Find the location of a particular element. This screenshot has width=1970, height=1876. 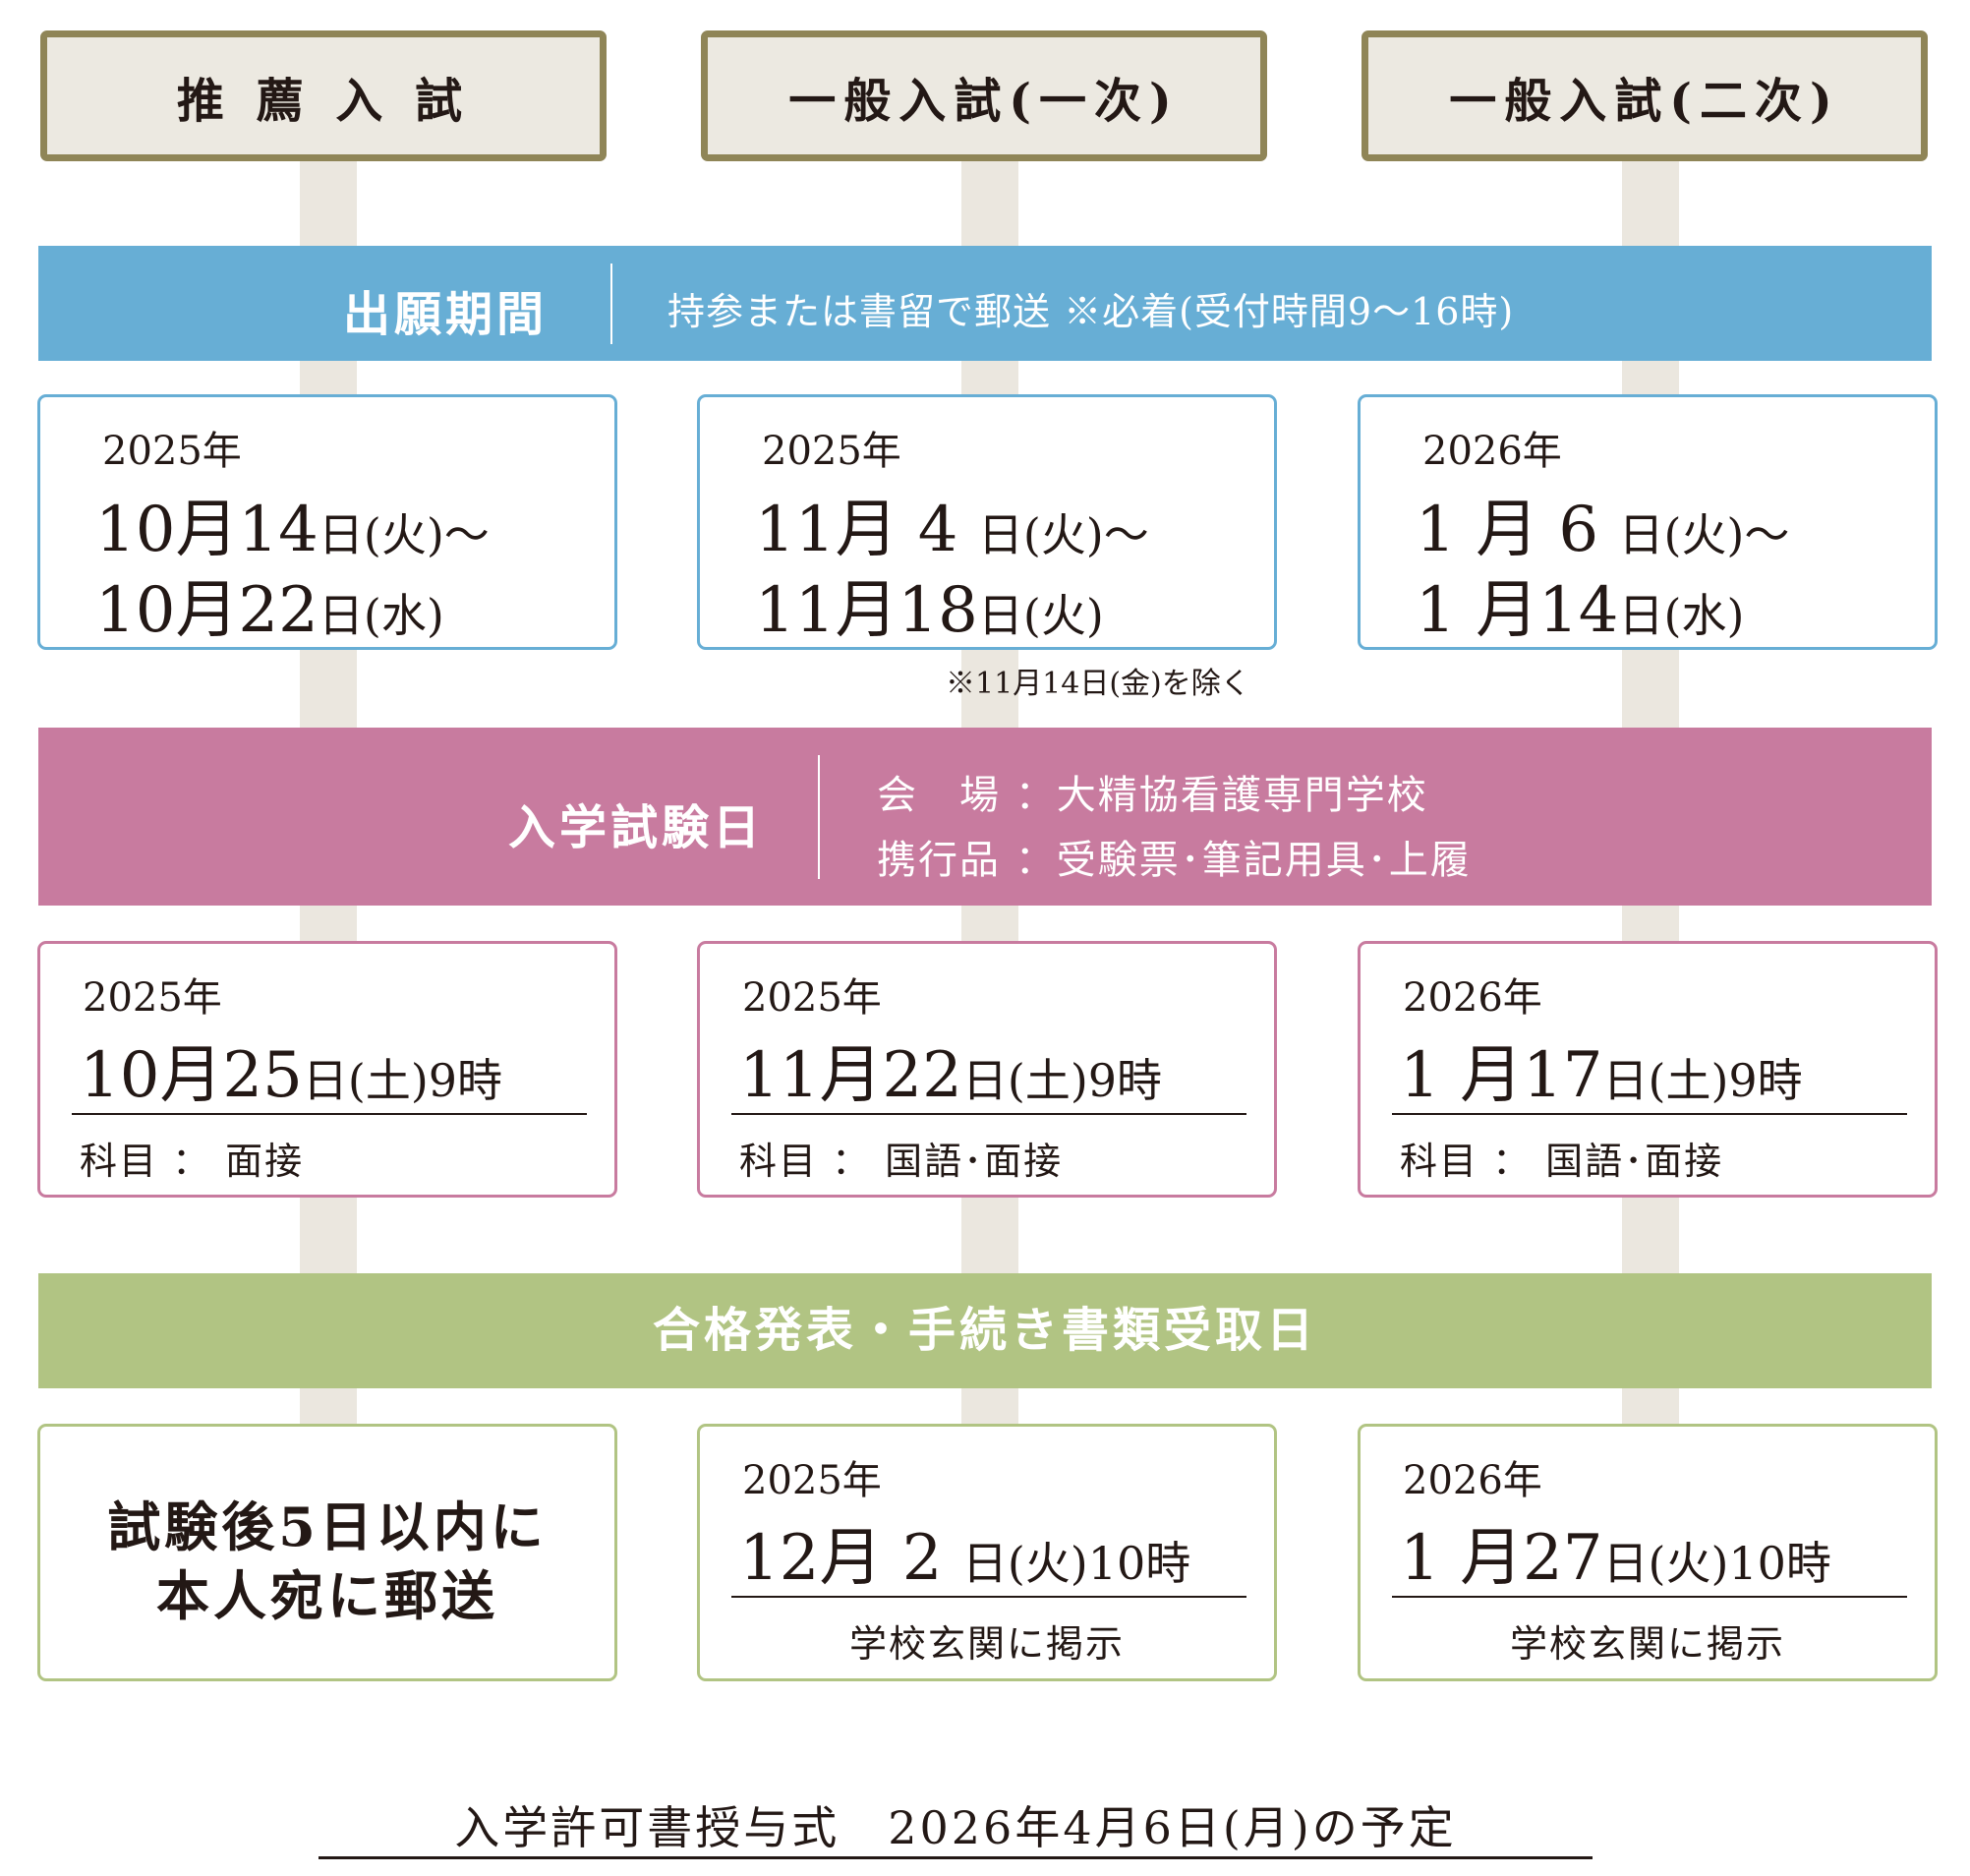

result-box-general-first: 2025年 12月 2 日(火)10時 学校玄関に掲示 is located at coordinates (987, 1552).